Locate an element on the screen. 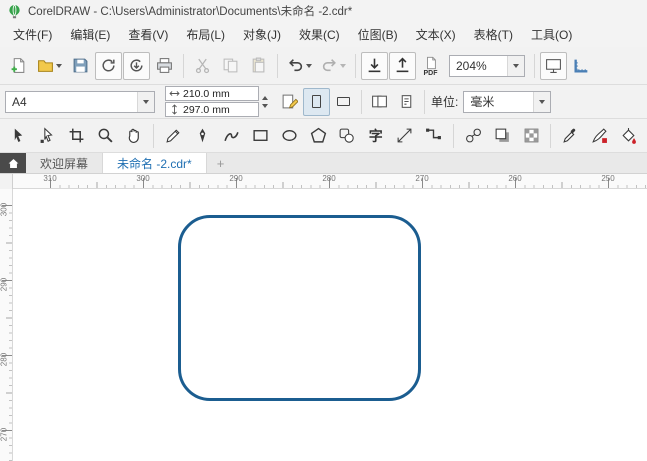 This screenshot has width=647, height=461. redo-dropdown-icon is located at coordinates (343, 65).